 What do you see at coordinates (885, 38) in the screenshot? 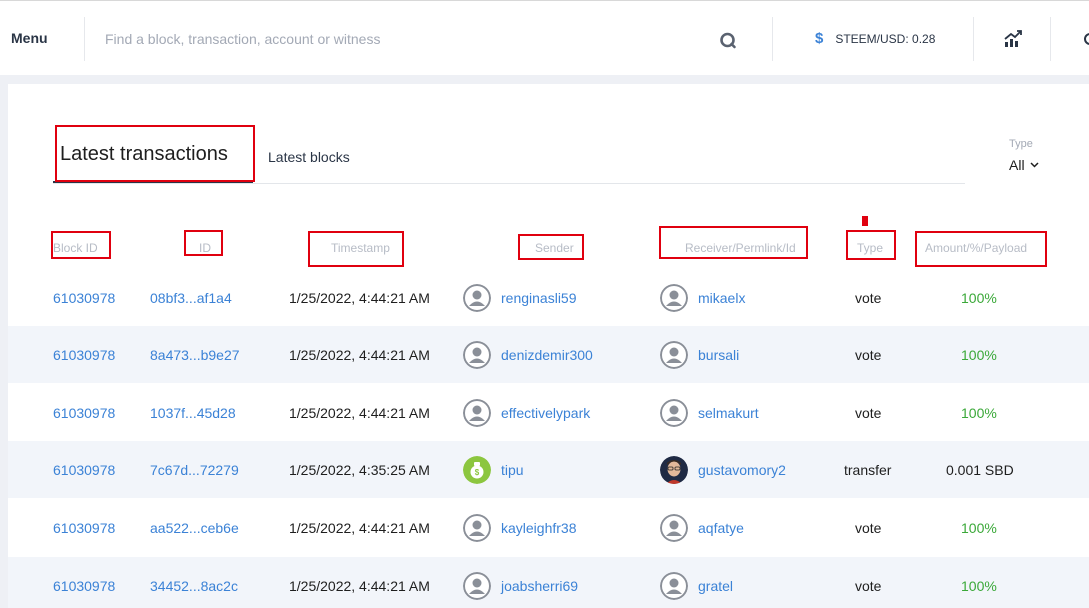
I see `price-label: STEEM/USD: 0.28` at bounding box center [885, 38].